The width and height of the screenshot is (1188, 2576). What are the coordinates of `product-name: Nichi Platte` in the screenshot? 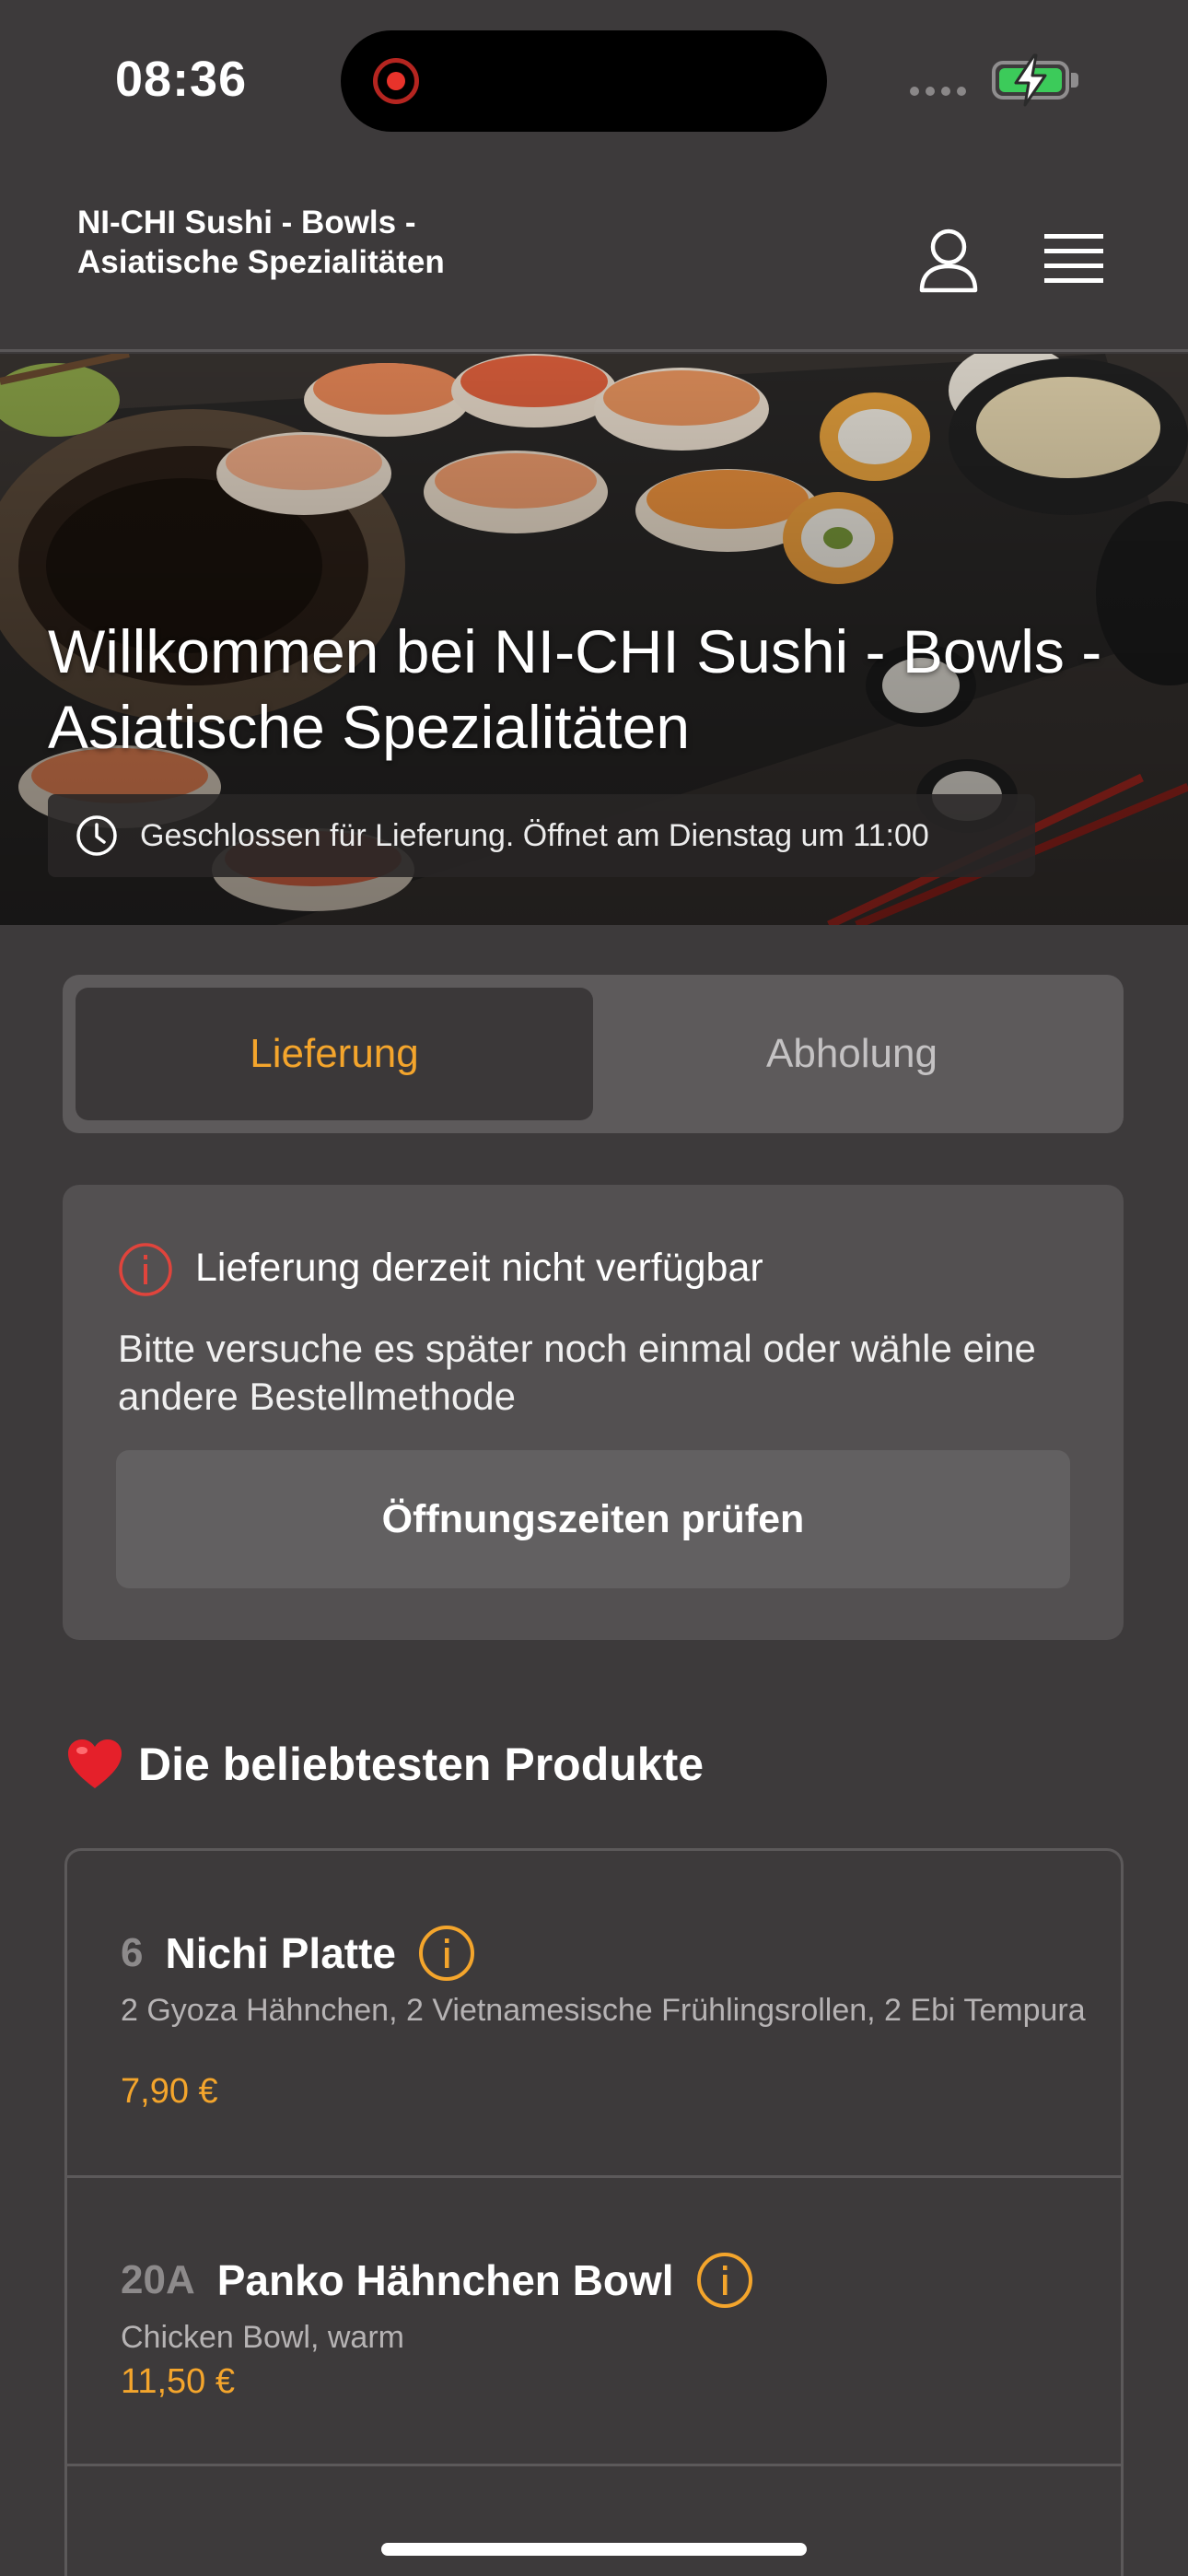 It's located at (280, 1953).